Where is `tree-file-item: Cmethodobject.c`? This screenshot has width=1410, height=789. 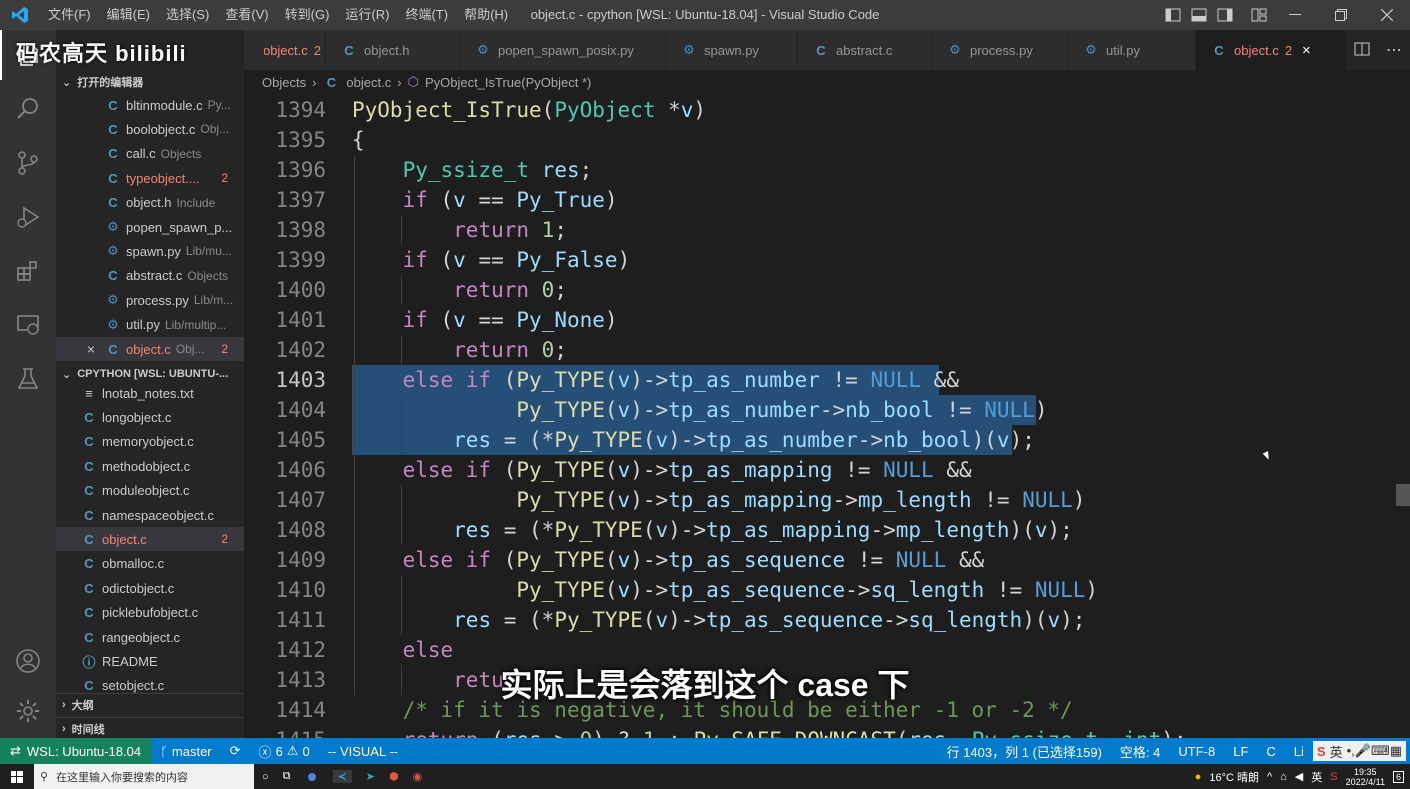
tree-file-item: Cmethodobject.c is located at coordinates (150, 466).